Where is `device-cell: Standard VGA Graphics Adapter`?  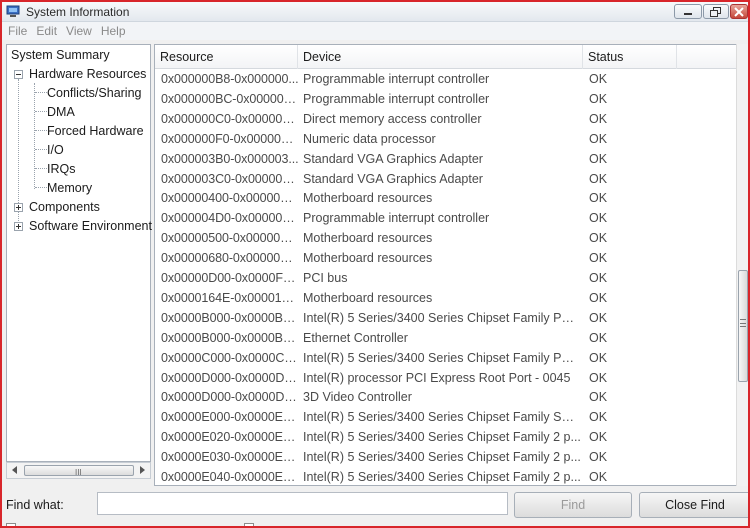
device-cell: Standard VGA Graphics Adapter is located at coordinates (393, 178).